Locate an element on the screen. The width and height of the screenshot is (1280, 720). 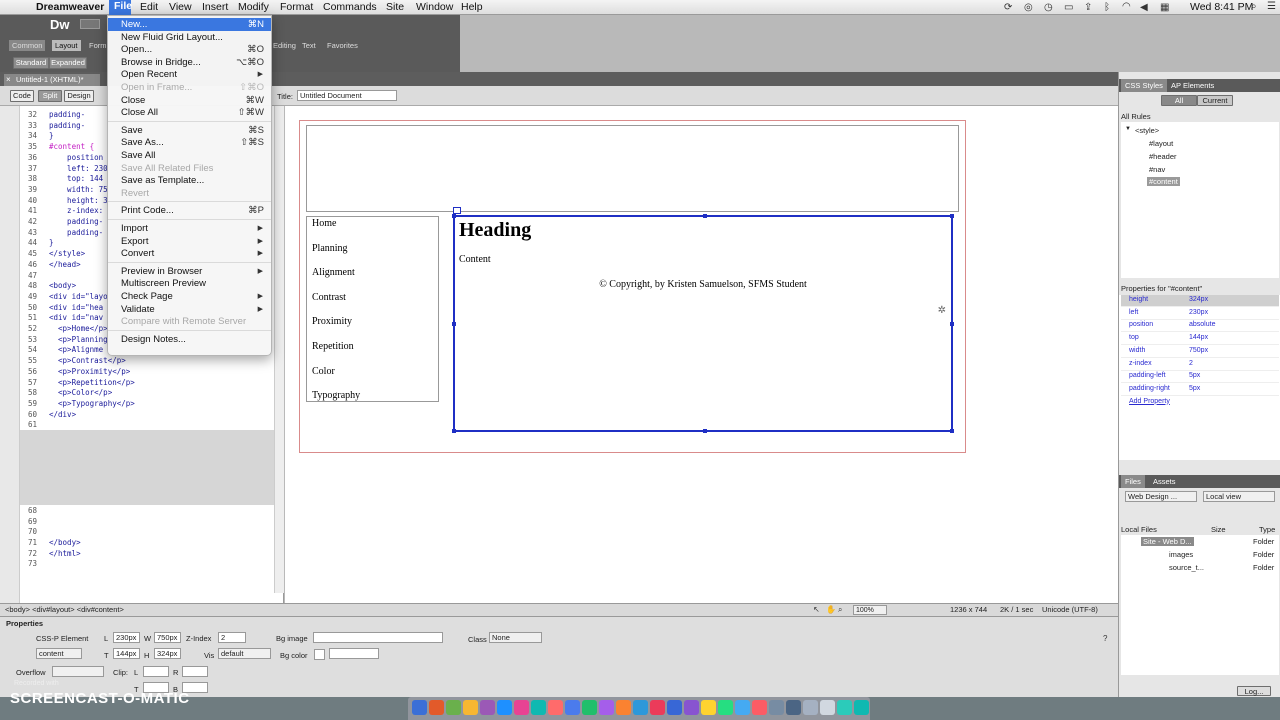
rule-header: #header is located at coordinates (1163, 156).